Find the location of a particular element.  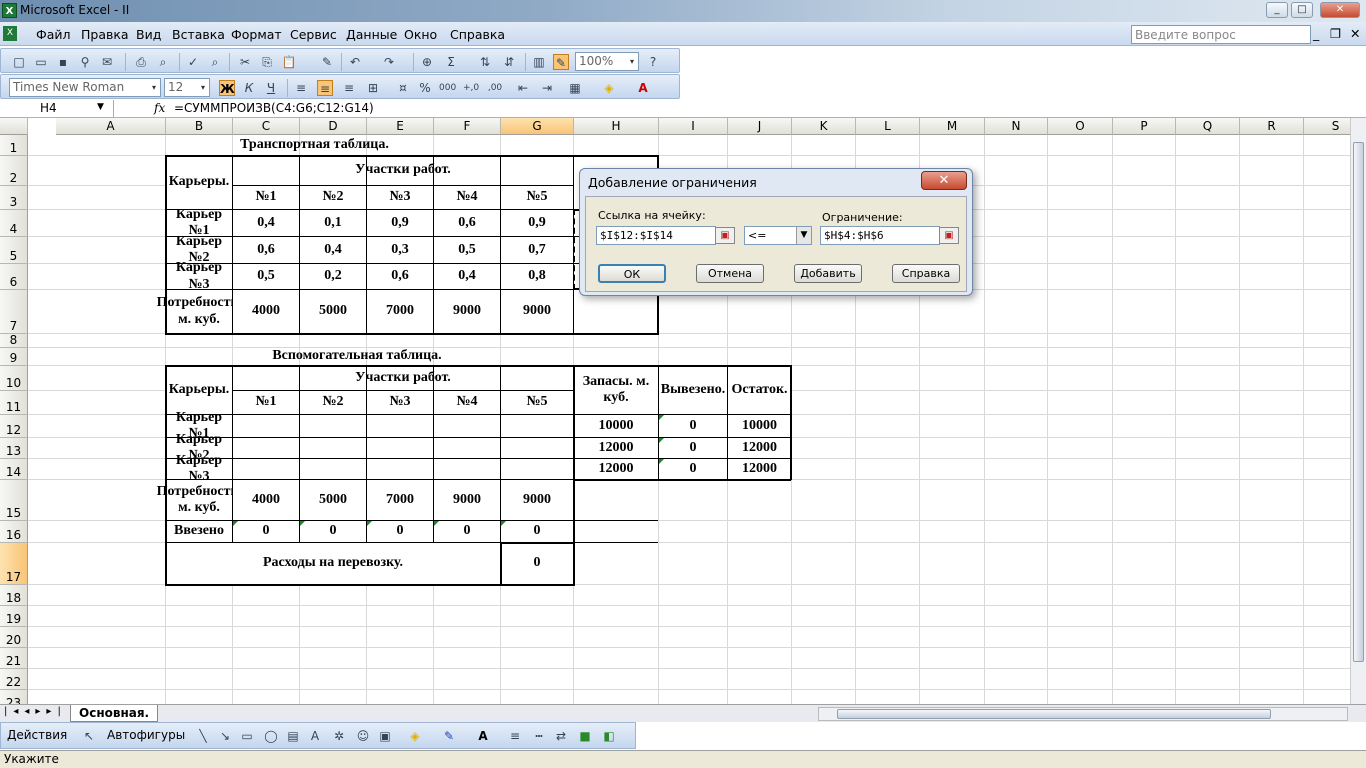

constraint-input: $H$4:$H$6 is located at coordinates (880, 235).